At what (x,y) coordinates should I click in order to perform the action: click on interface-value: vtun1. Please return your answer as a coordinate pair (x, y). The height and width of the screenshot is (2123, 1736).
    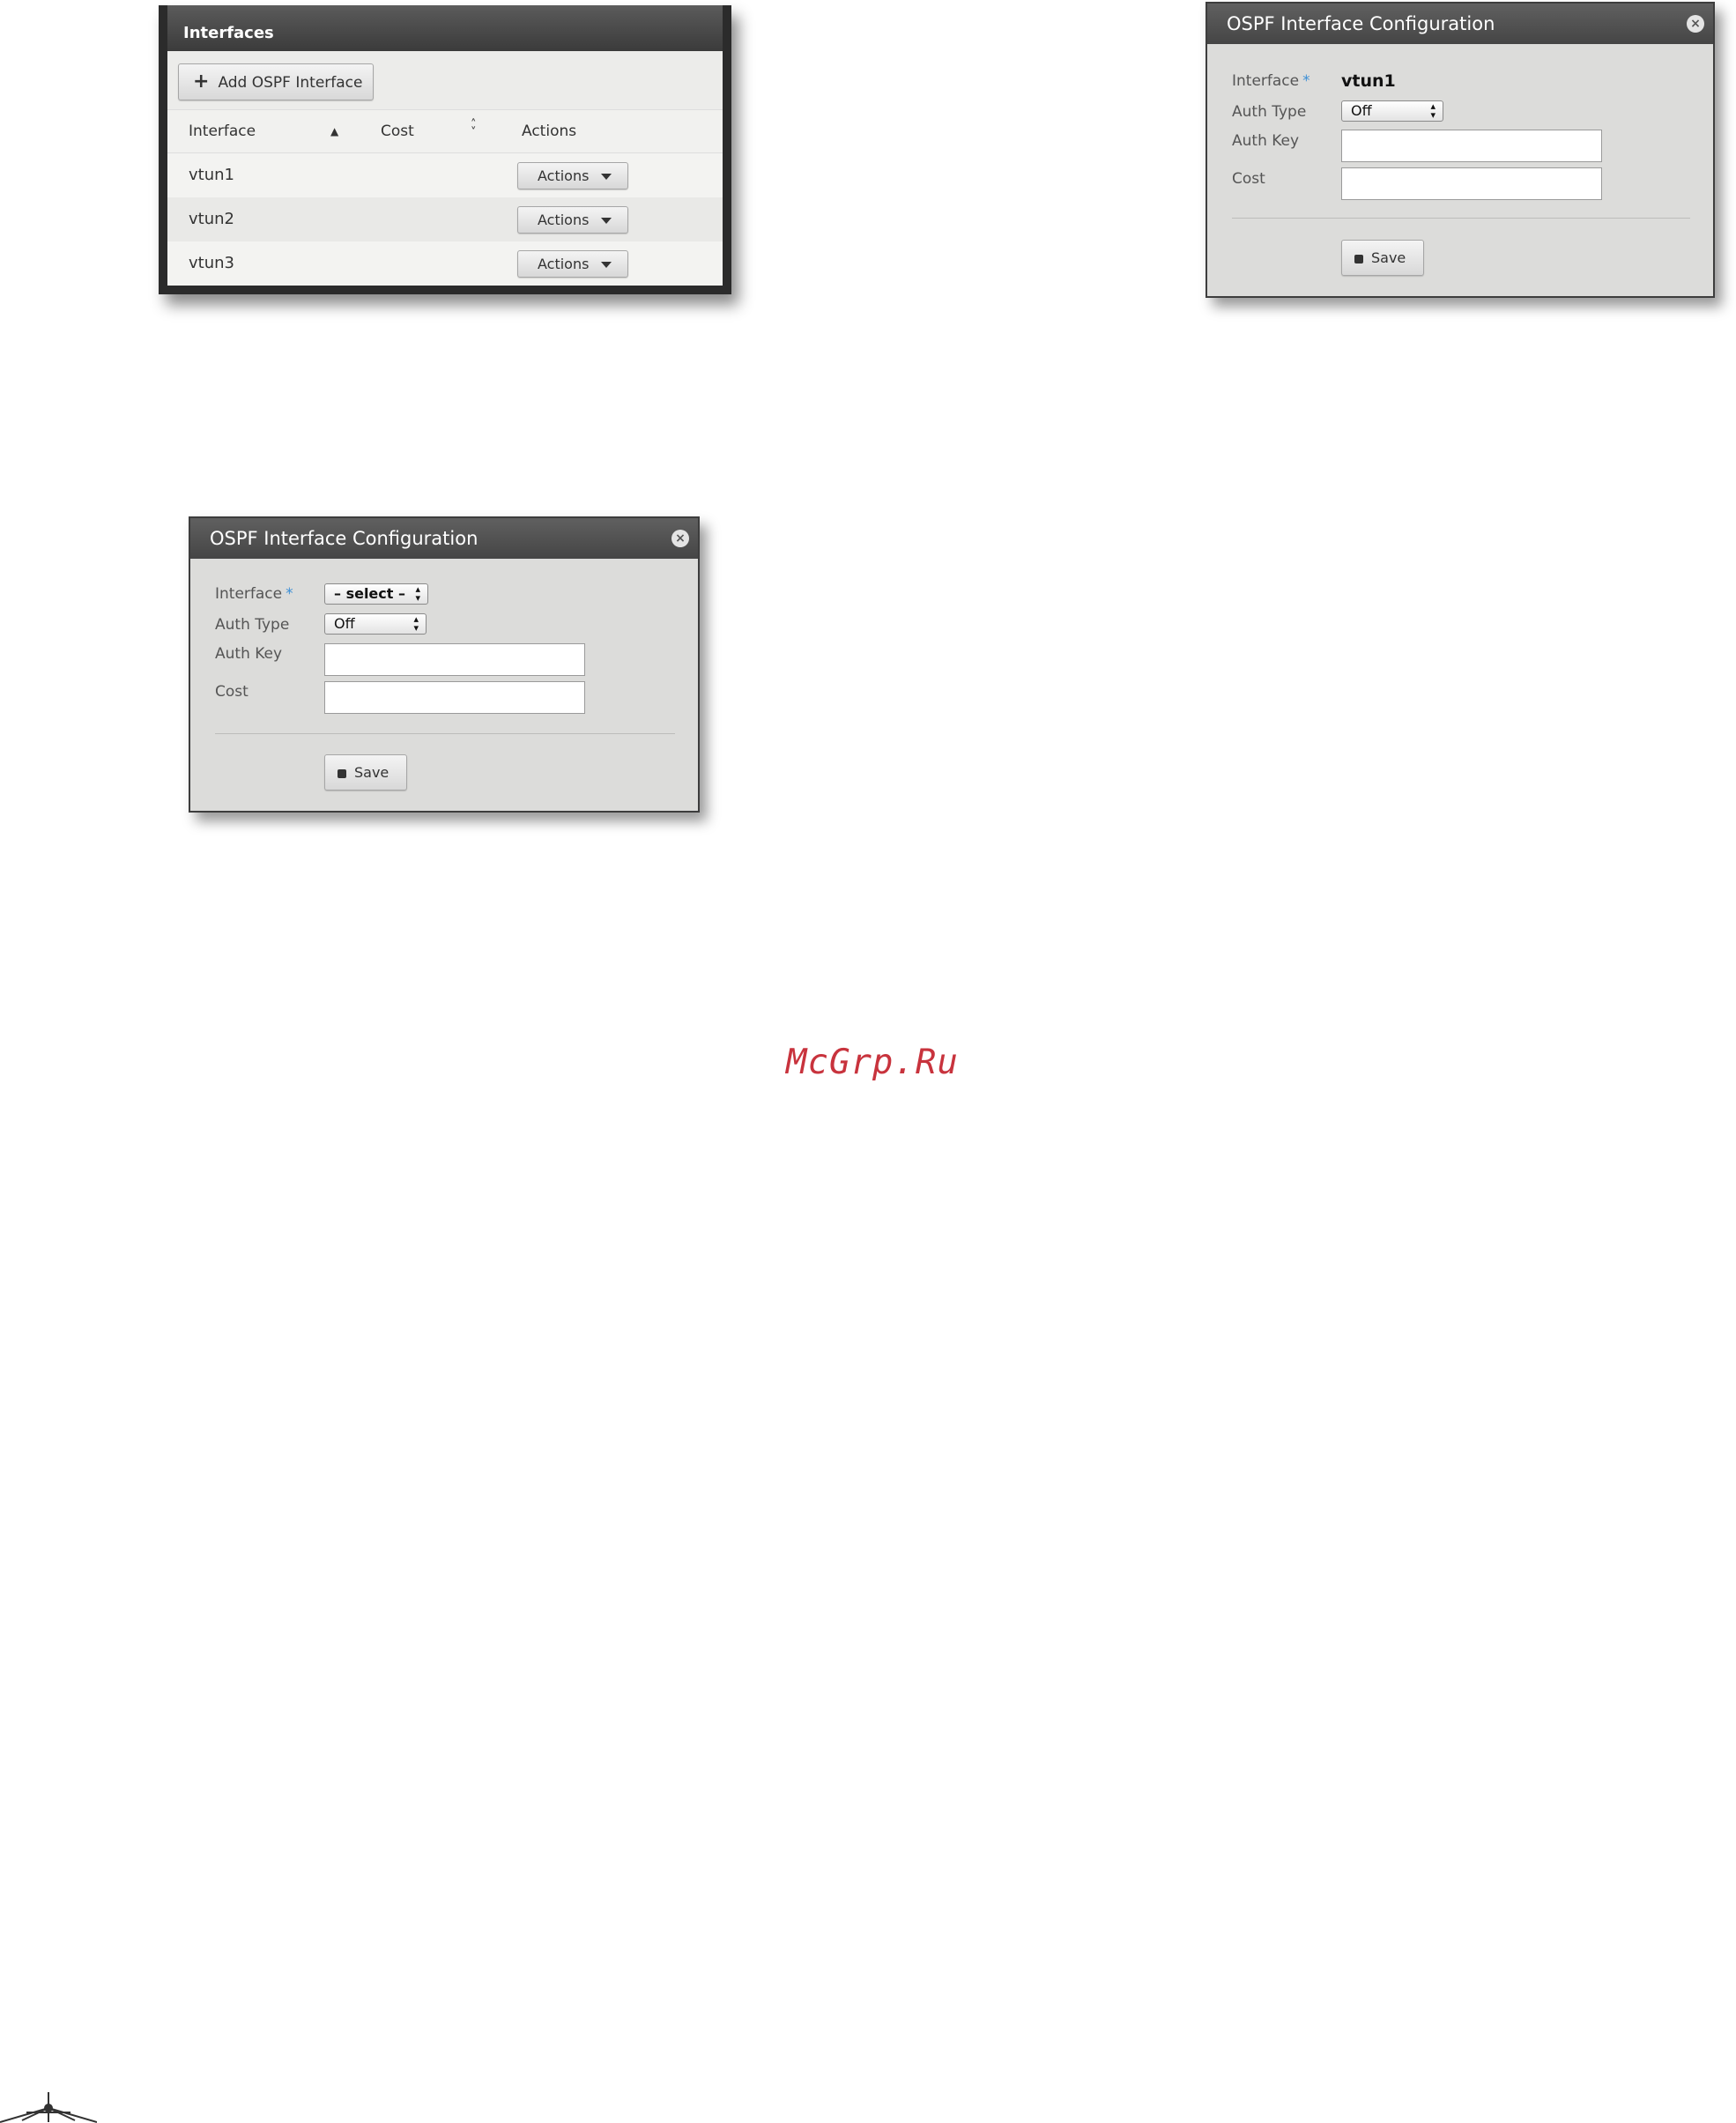
    Looking at the image, I should click on (1368, 81).